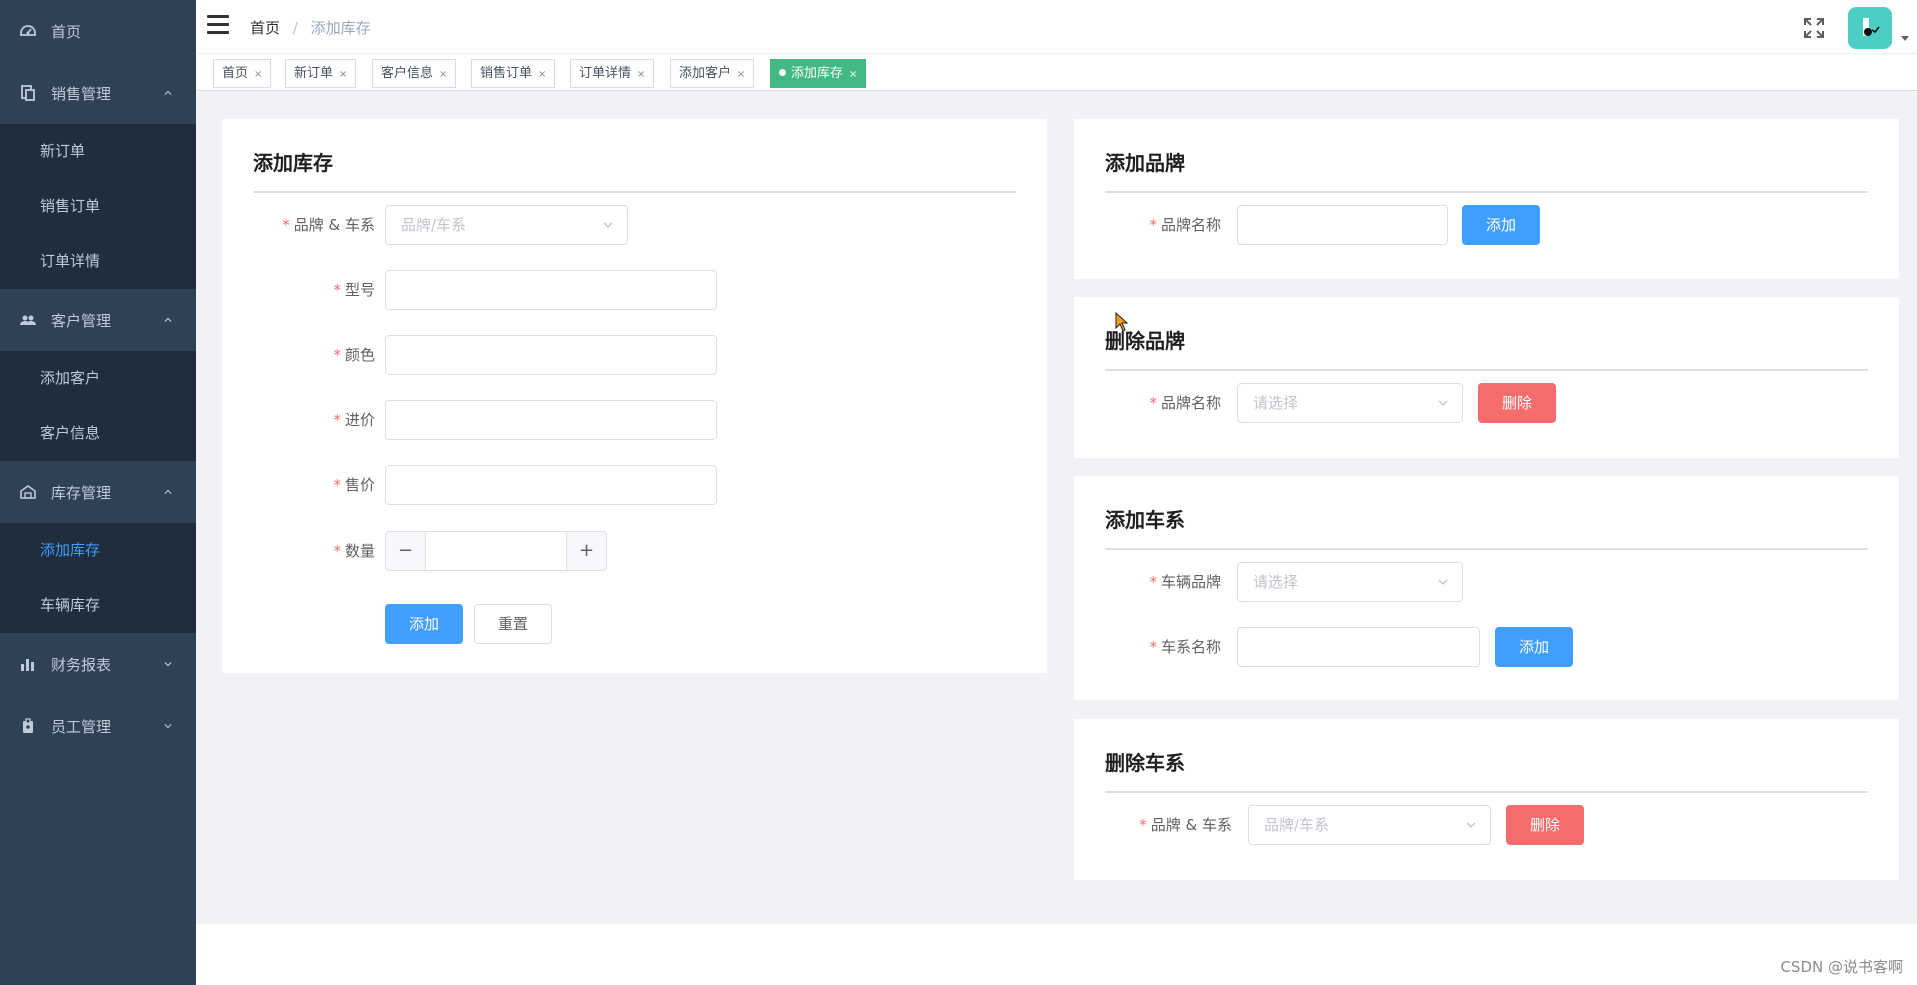  What do you see at coordinates (407, 73) in the screenshot?
I see `tag-label: 客户信息` at bounding box center [407, 73].